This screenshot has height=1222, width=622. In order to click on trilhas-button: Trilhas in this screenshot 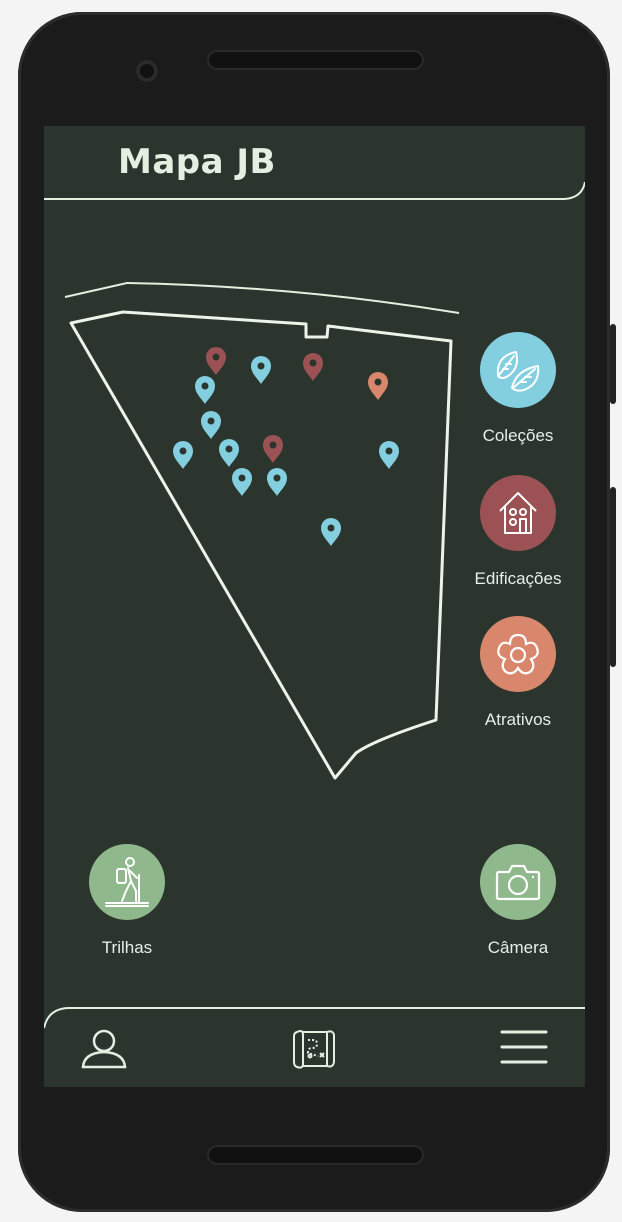, I will do `click(127, 901)`.